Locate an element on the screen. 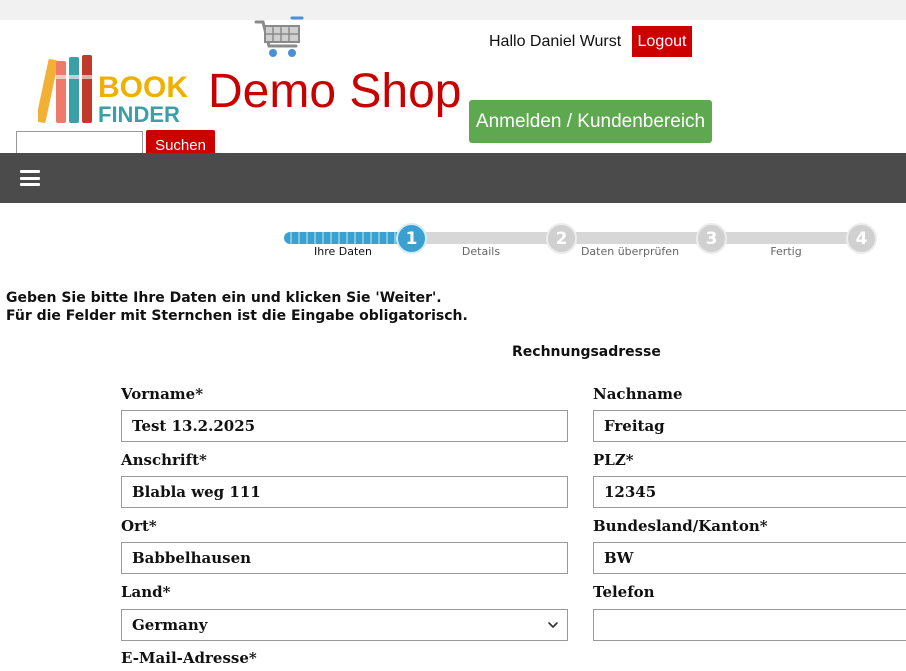 This screenshot has width=906, height=671. step-label-1: Ihre Daten is located at coordinates (343, 251).